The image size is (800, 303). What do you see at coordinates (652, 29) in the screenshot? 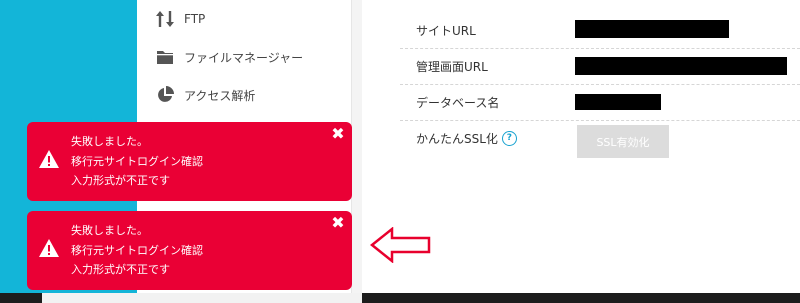
I see `redacted-site-url` at bounding box center [652, 29].